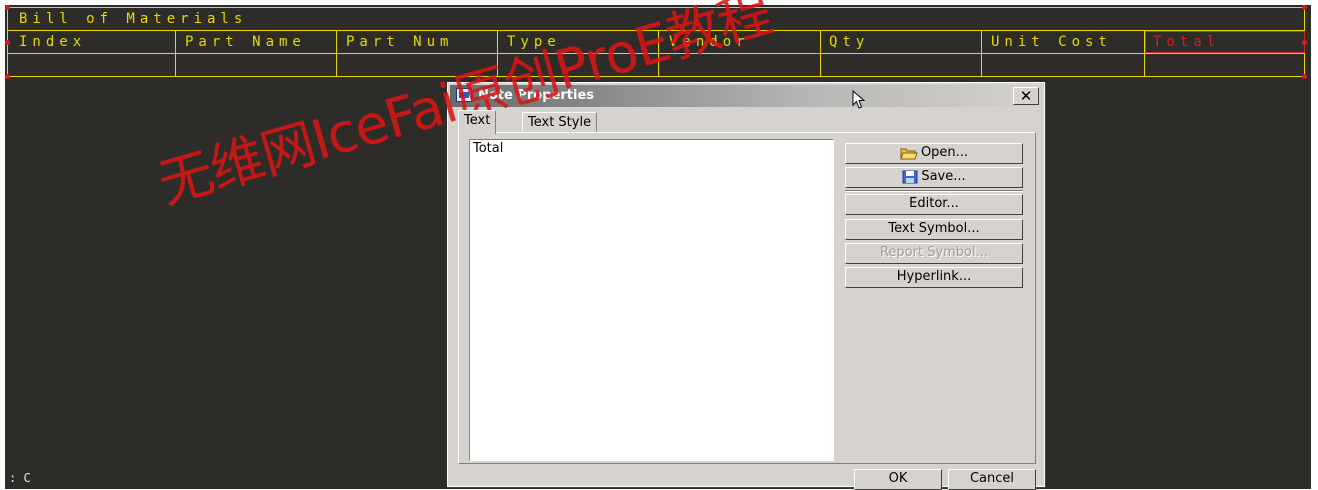 The width and height of the screenshot is (1318, 490). Describe the element at coordinates (1186, 42) in the screenshot. I see `bom-header-total: Total` at that location.